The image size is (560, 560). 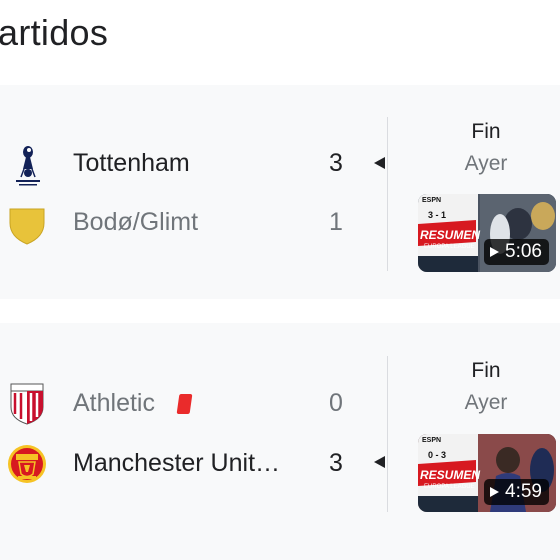 I want to click on tottenham-crest-icon, so click(x=28, y=166).